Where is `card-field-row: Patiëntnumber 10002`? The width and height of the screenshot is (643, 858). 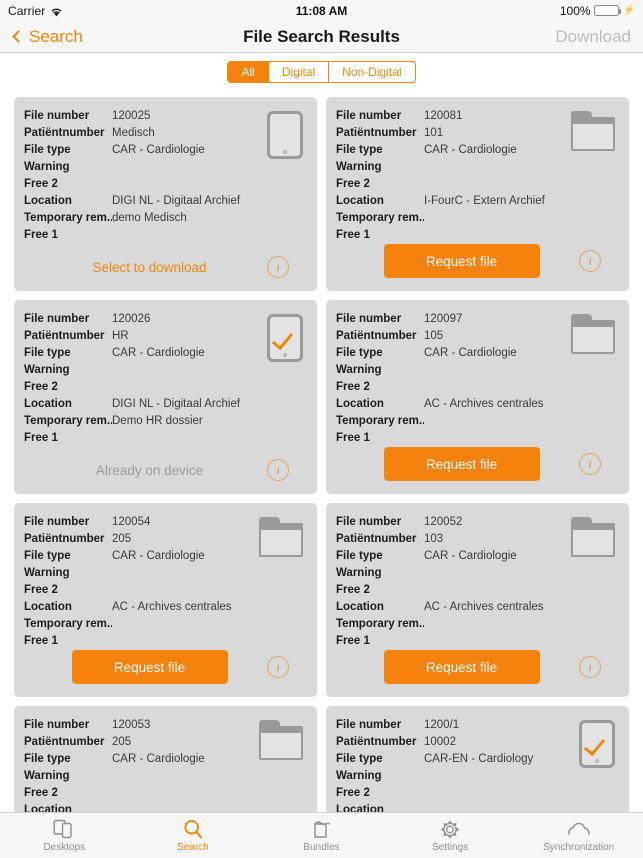 card-field-row: Patiëntnumber 10002 is located at coordinates (476, 741).